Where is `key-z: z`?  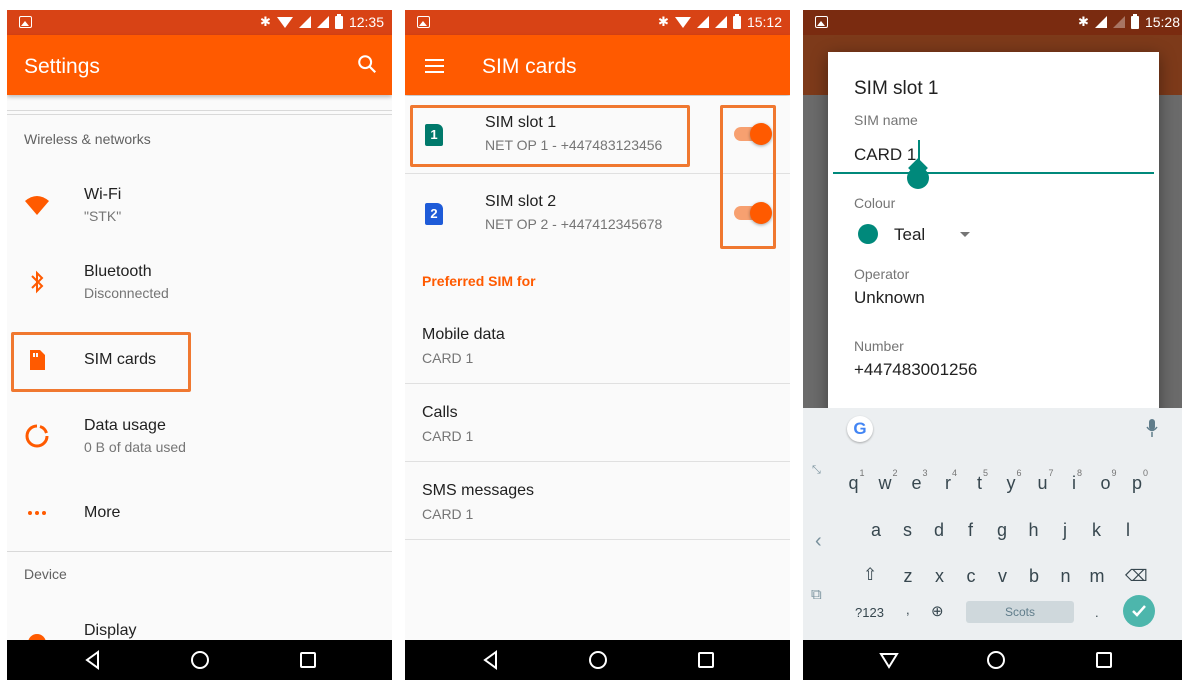 key-z: z is located at coordinates (908, 576).